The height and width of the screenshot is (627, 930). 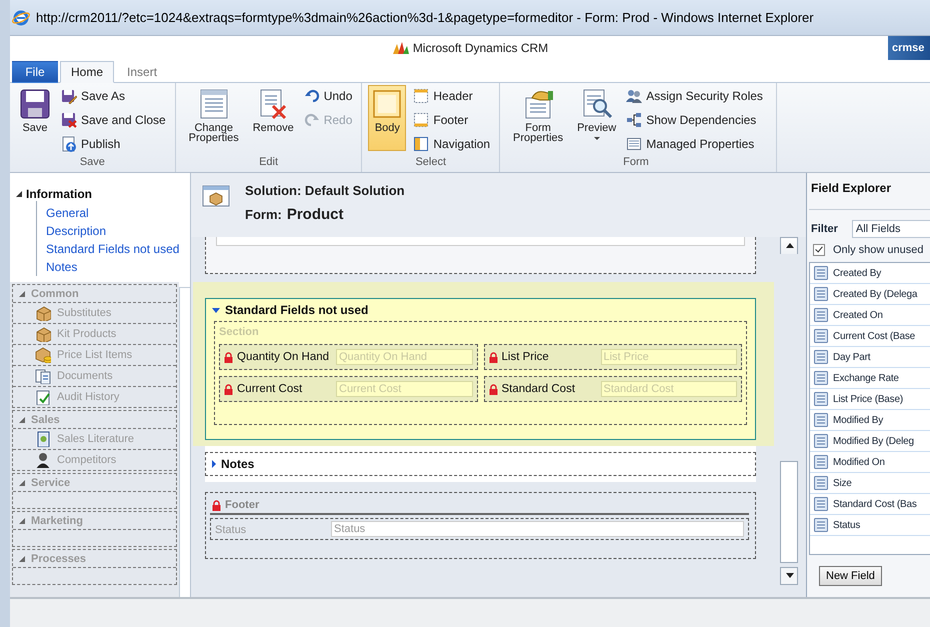 I want to click on panel-icon, so click(x=387, y=104).